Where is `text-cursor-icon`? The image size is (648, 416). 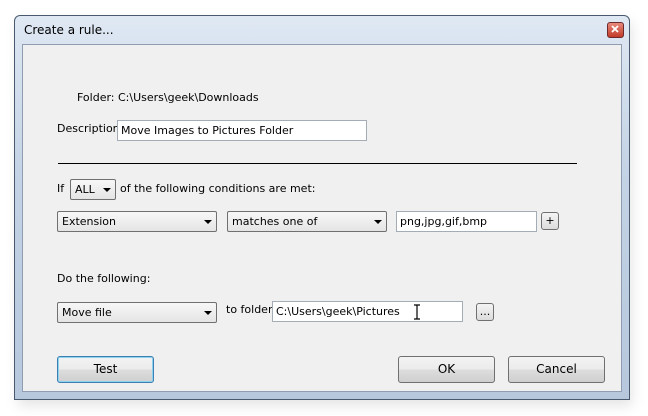 text-cursor-icon is located at coordinates (417, 313).